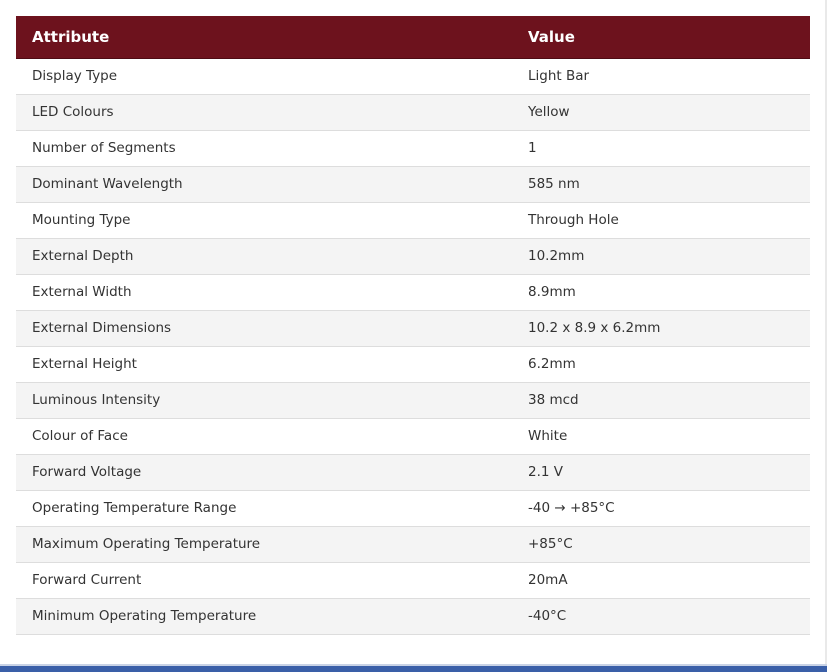 Image resolution: width=827 pixels, height=672 pixels. I want to click on attribute-cell: Luminous Intensity, so click(96, 400).